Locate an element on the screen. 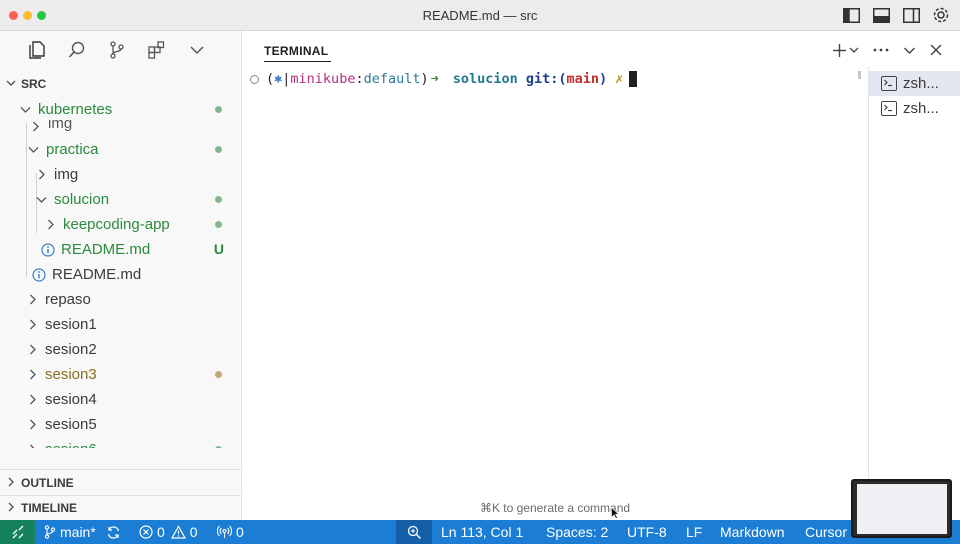 The height and width of the screenshot is (544, 960). terminal-scrollbar is located at coordinates (859, 75).